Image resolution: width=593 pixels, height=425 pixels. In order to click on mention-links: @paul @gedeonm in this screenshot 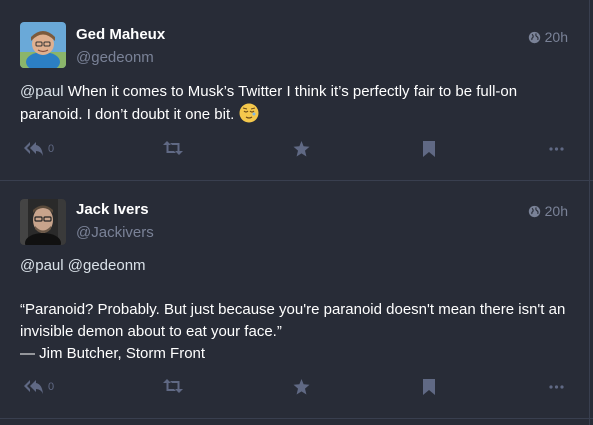, I will do `click(83, 265)`.